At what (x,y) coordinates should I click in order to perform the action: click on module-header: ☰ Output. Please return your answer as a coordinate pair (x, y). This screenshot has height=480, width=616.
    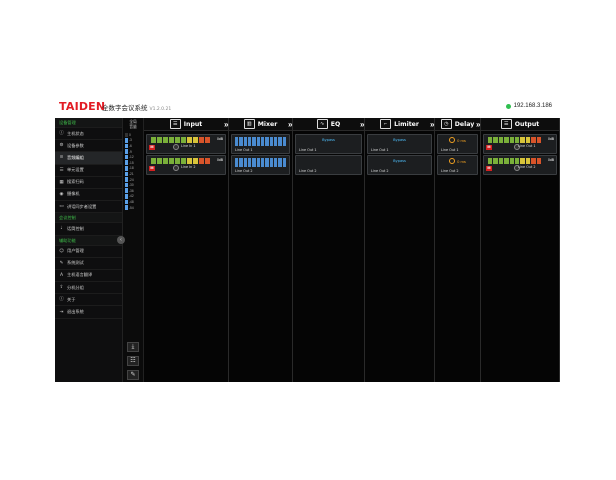
    Looking at the image, I should click on (520, 124).